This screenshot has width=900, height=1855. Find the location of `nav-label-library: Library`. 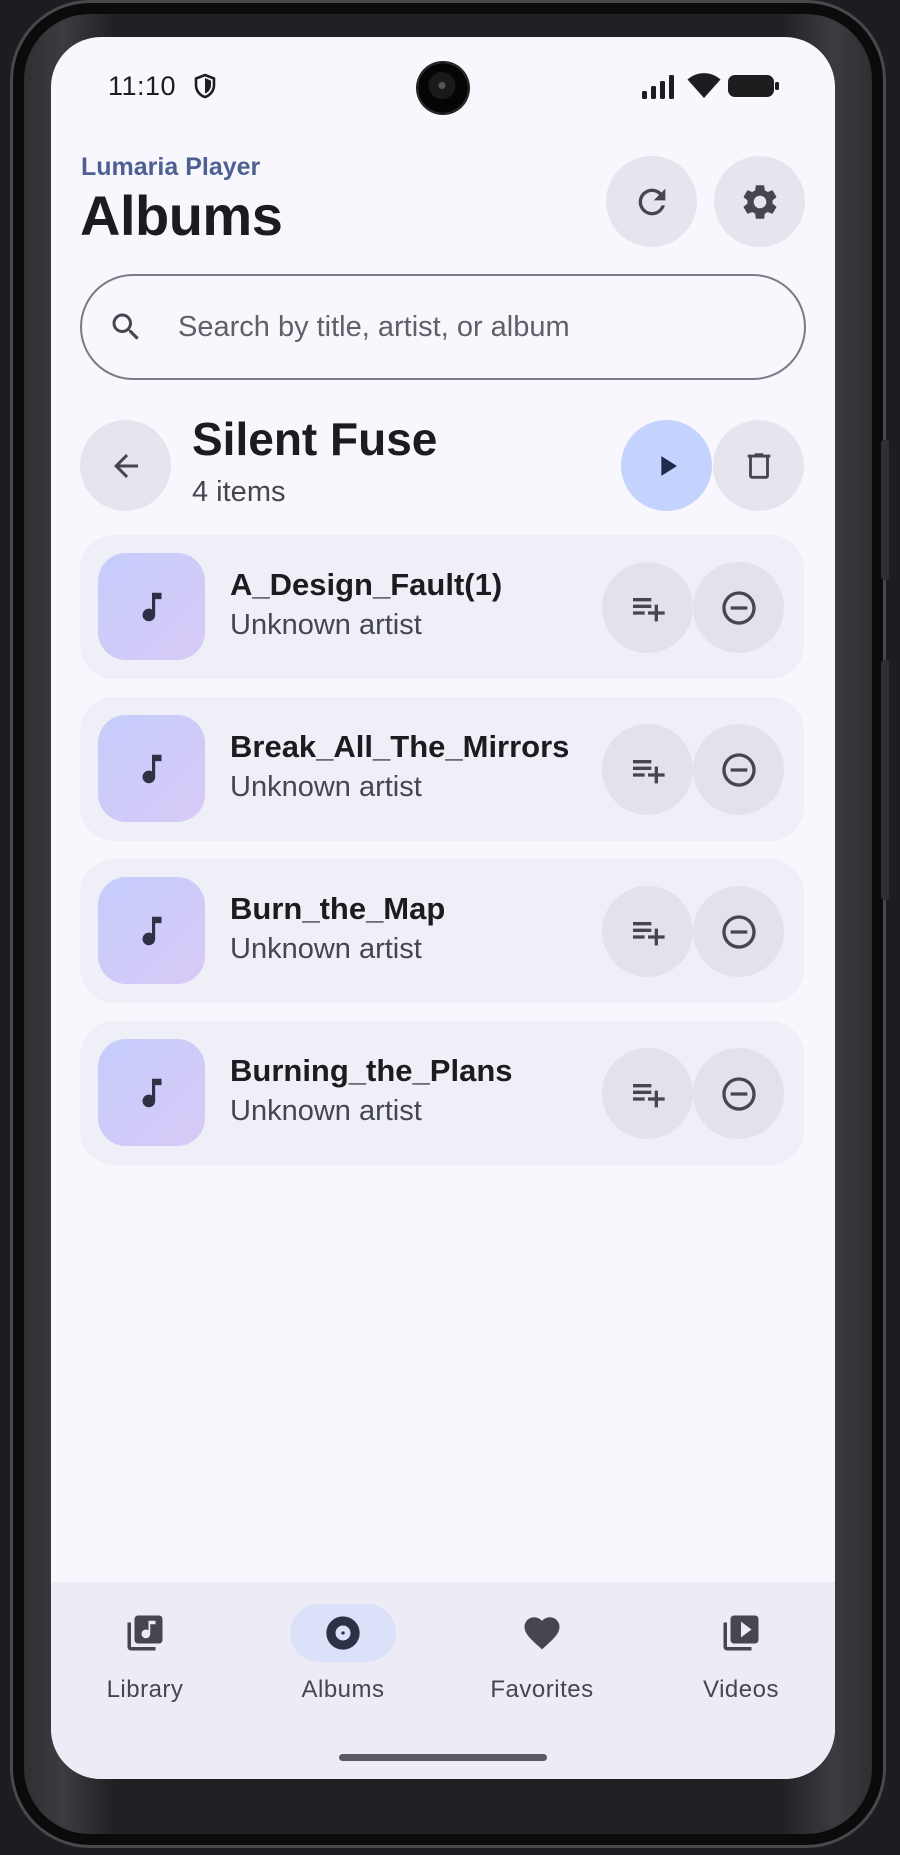

nav-label-library: Library is located at coordinates (145, 1689).